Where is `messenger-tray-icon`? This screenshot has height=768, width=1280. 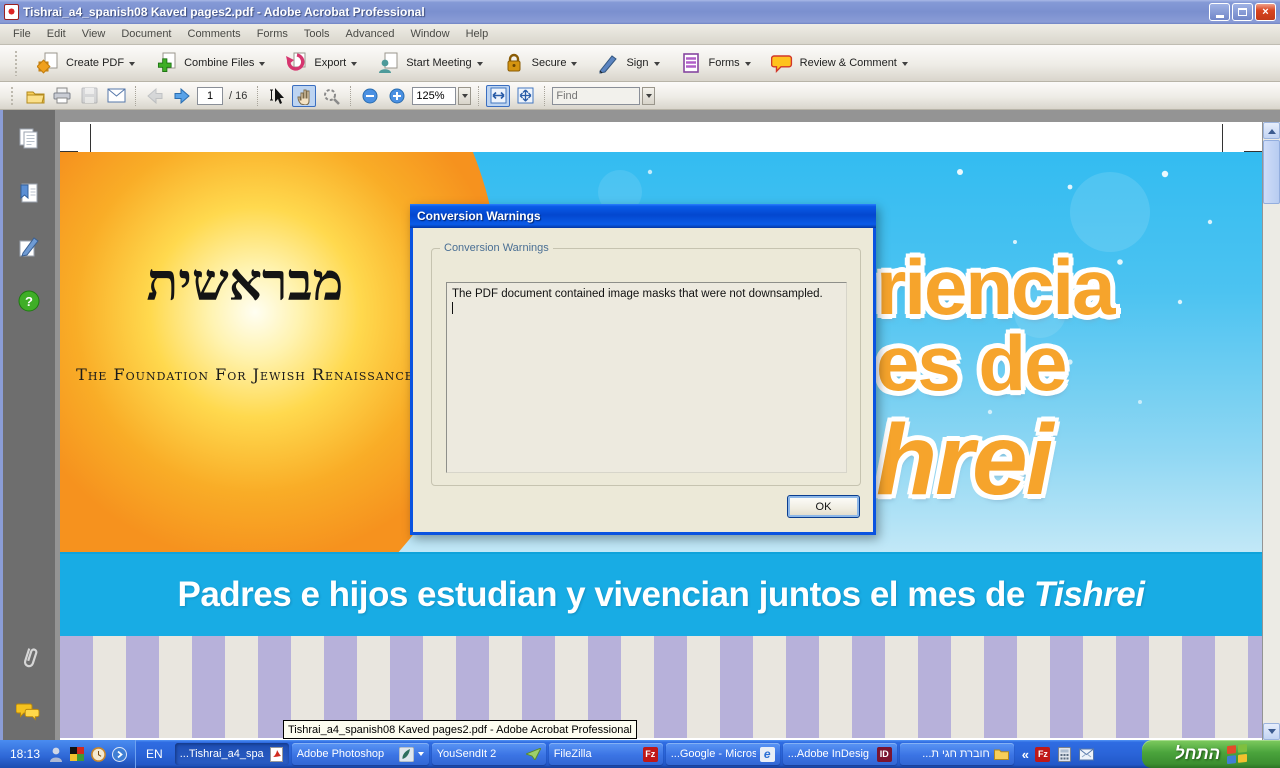
messenger-tray-icon is located at coordinates (56, 754).